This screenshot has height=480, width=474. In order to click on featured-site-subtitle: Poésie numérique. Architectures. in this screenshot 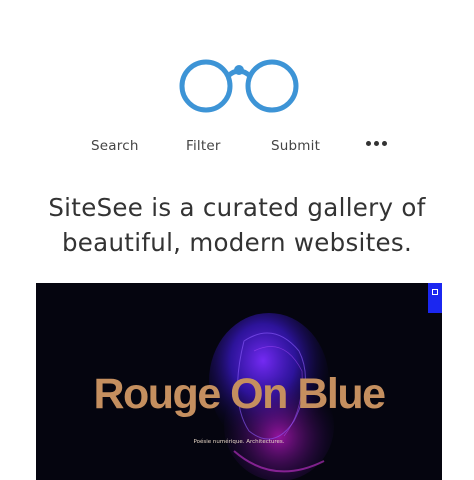, I will do `click(239, 442)`.